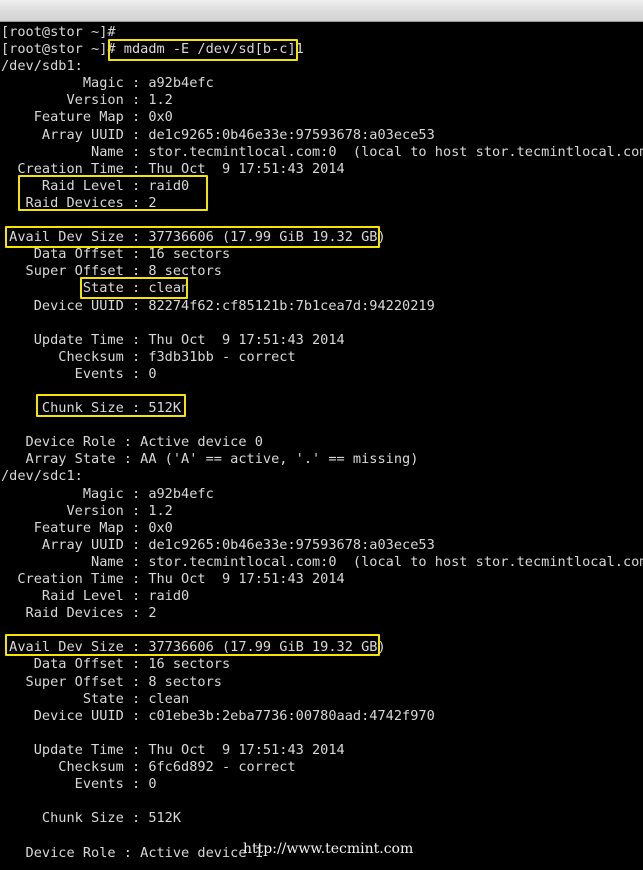 The image size is (643, 870). Describe the element at coordinates (152, 49) in the screenshot. I see `terminal-line: [root@stor ~]# mdadm -E /dev/sd[b-c]1` at that location.